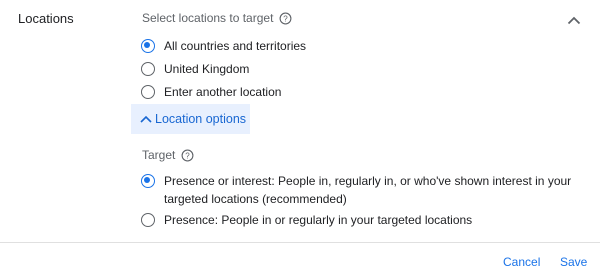 This screenshot has height=280, width=600. I want to click on location-options-button: Location options, so click(190, 119).